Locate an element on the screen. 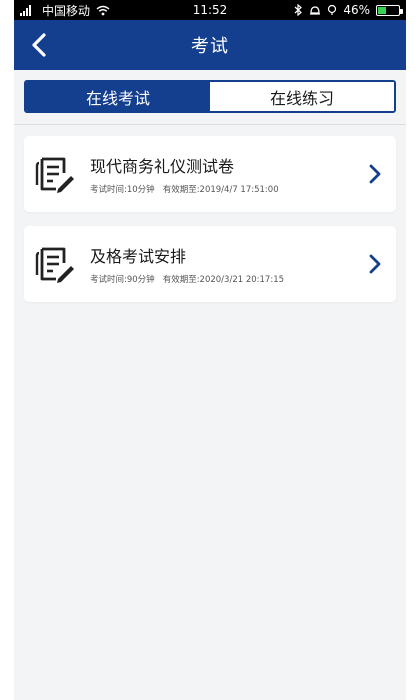 The image size is (420, 700). exam-title: 及格考试安排 is located at coordinates (138, 256).